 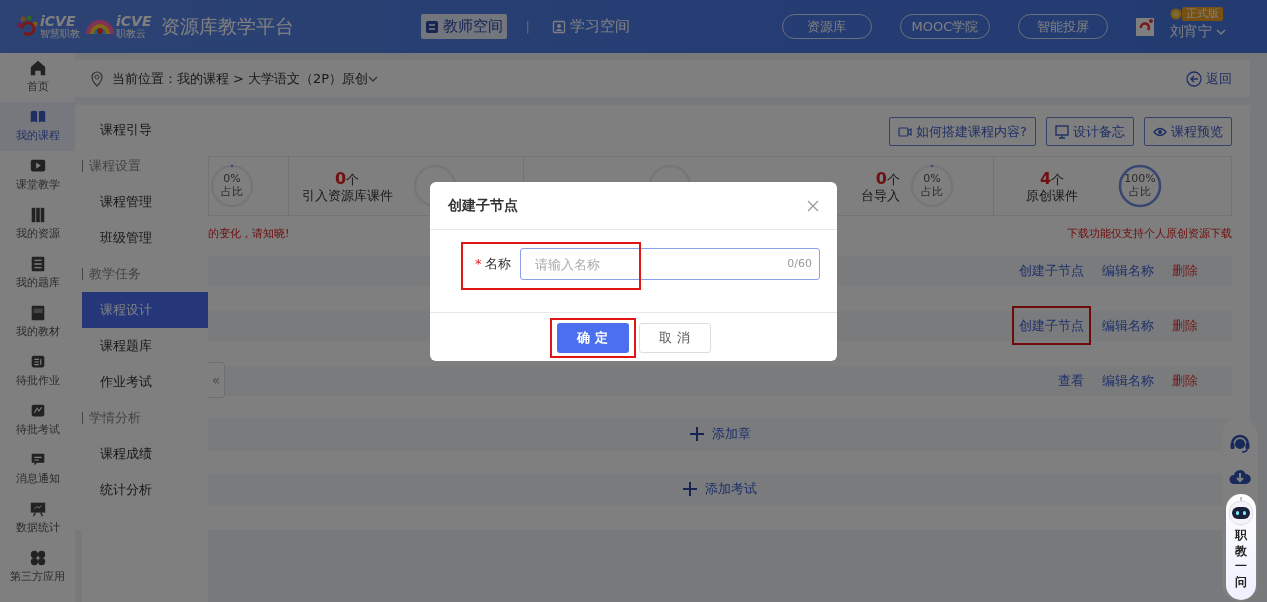 What do you see at coordinates (905, 131) in the screenshot?
I see `video-camera-icon` at bounding box center [905, 131].